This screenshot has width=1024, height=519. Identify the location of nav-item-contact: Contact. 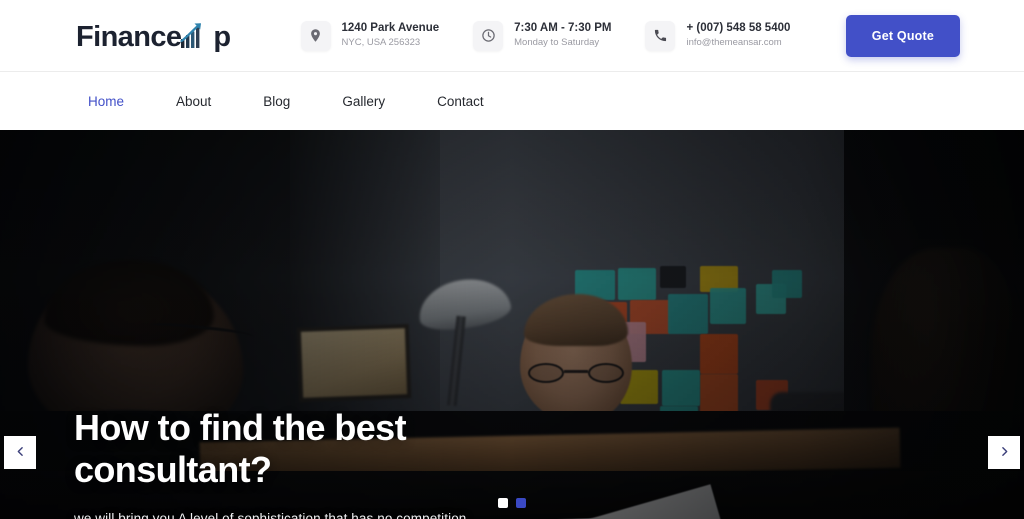
(460, 101).